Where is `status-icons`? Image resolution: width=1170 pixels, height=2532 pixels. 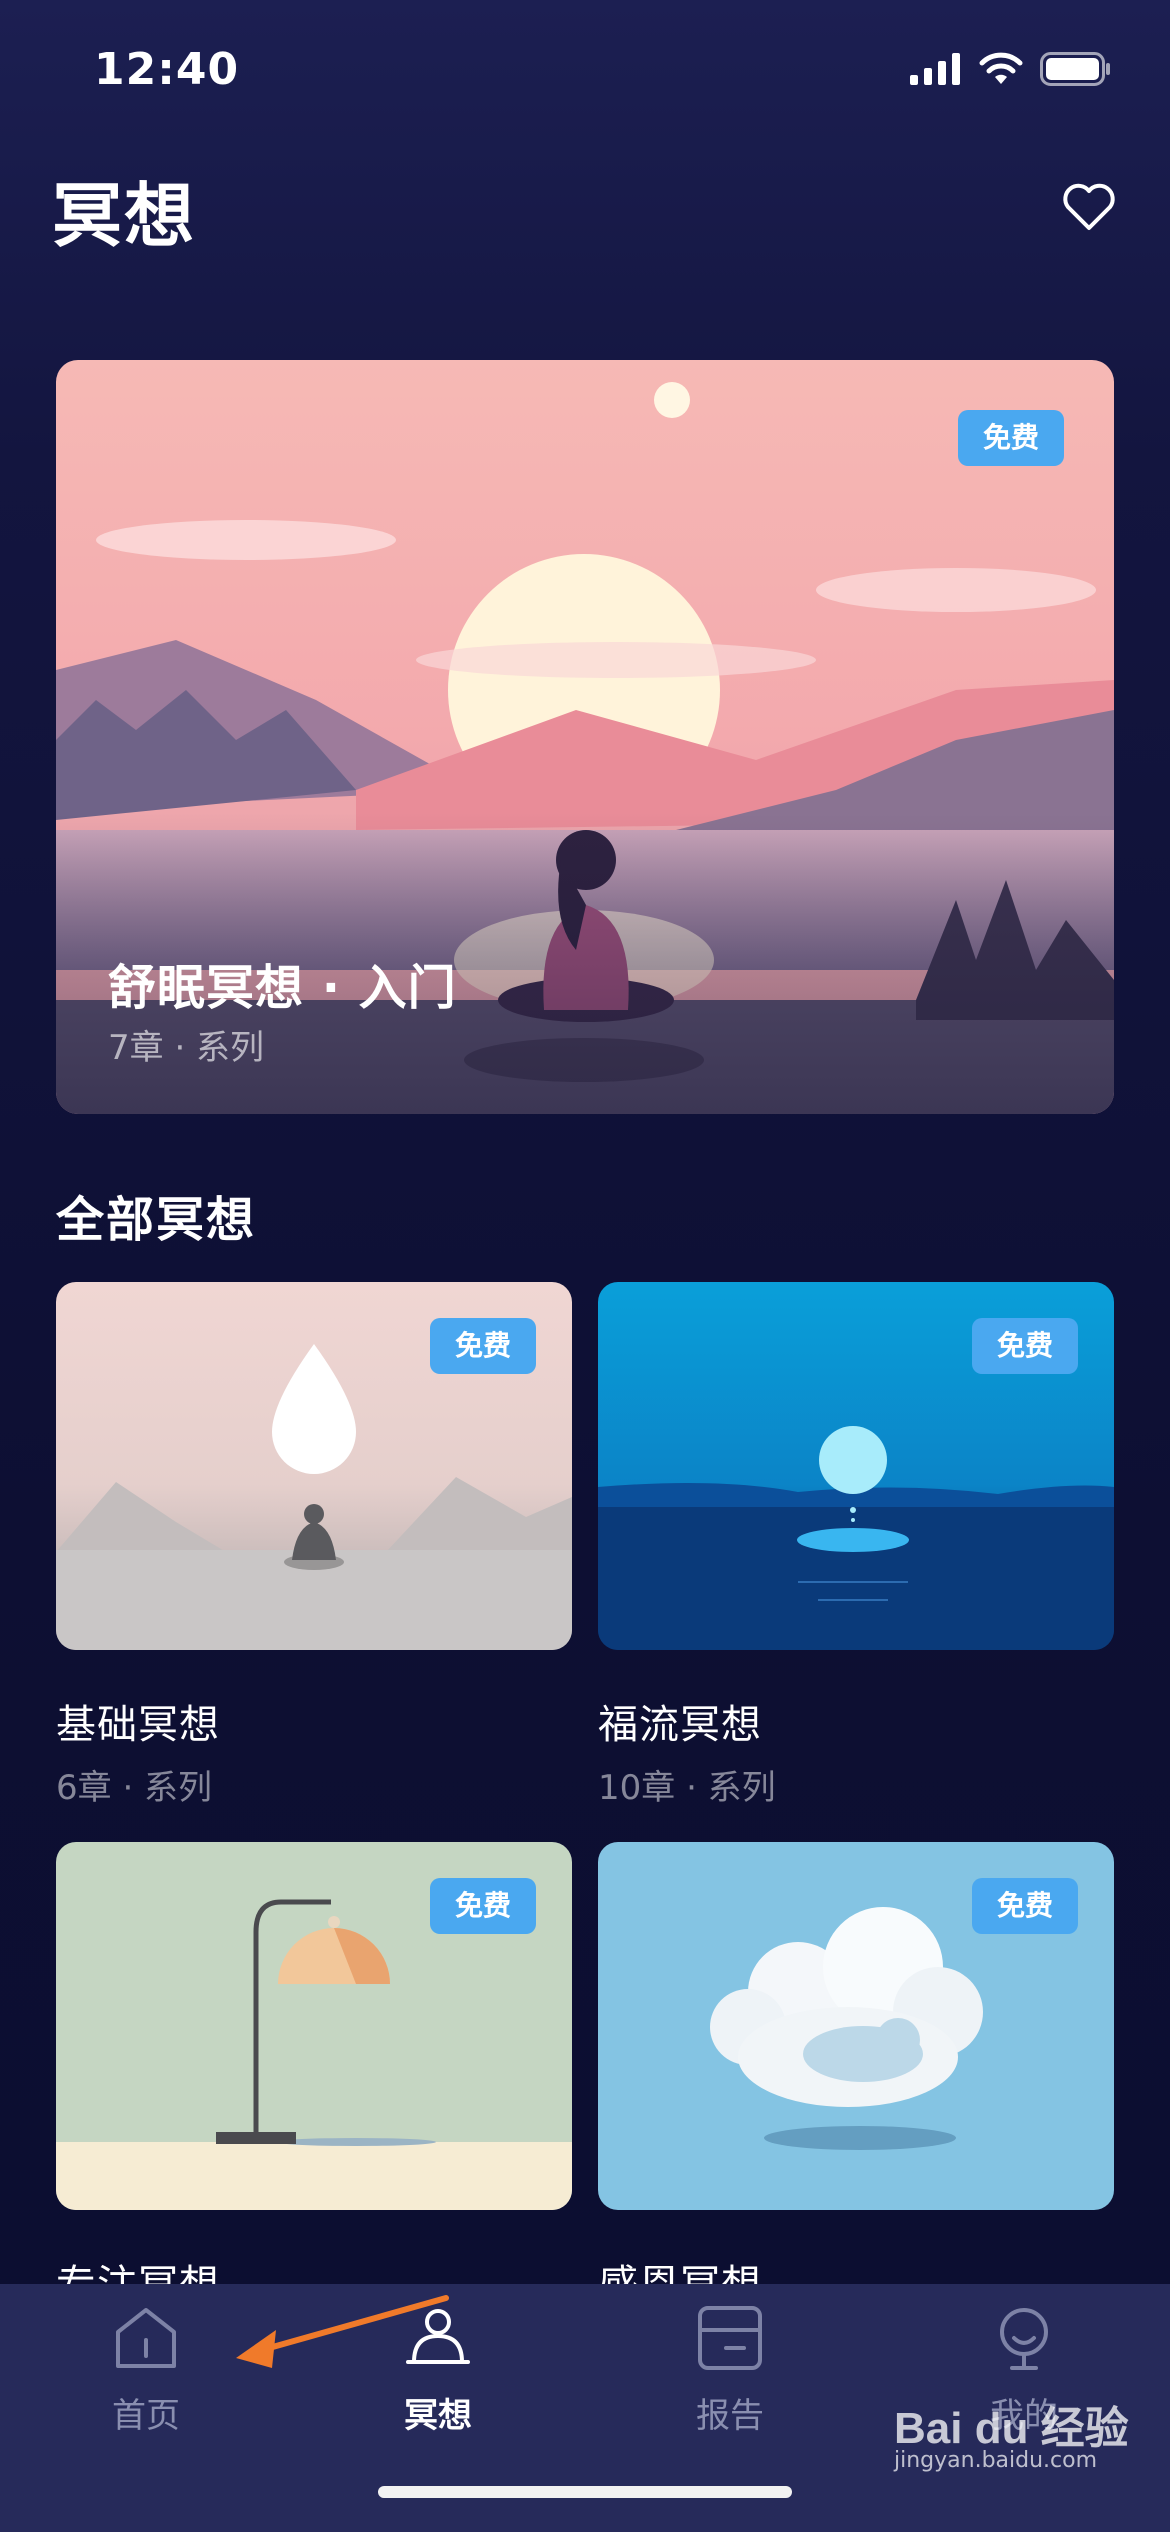 status-icons is located at coordinates (1011, 69).